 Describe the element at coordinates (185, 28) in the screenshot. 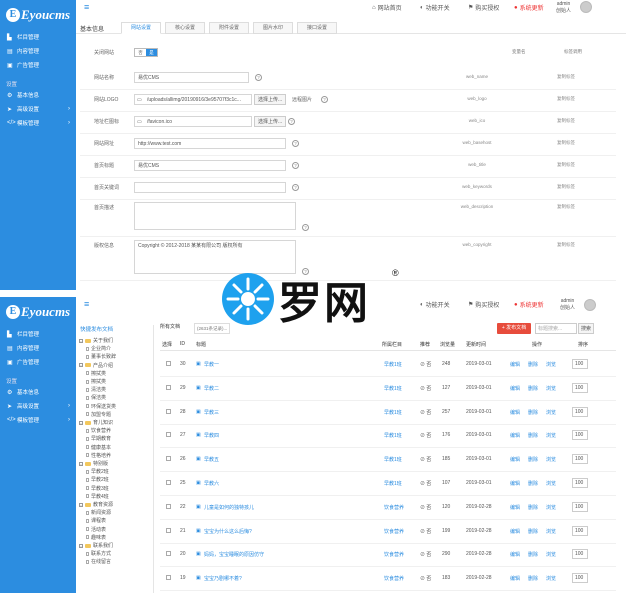

I see `tab-1: 核心设置` at that location.